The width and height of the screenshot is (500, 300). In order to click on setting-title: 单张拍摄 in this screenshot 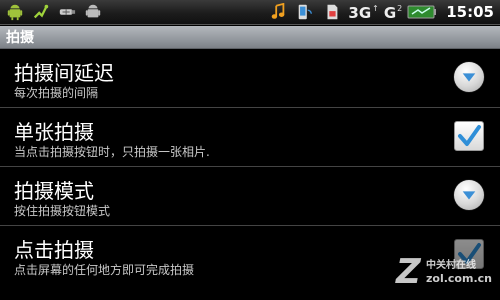, I will do `click(54, 132)`.